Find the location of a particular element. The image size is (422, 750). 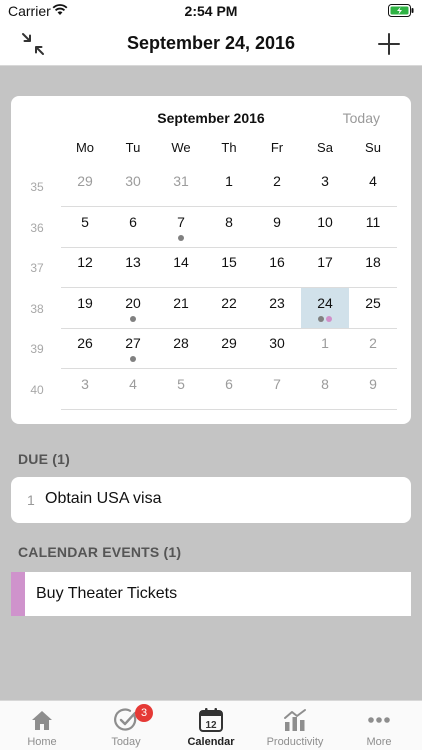

more-dots-icon is located at coordinates (379, 720).